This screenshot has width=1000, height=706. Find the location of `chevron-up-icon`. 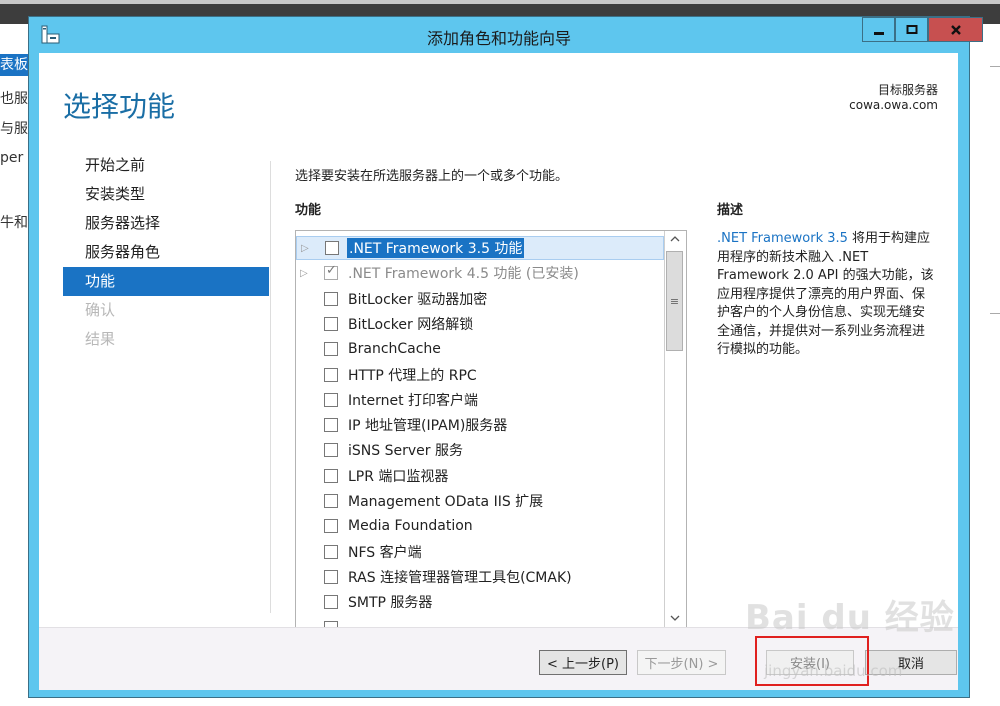

chevron-up-icon is located at coordinates (675, 239).